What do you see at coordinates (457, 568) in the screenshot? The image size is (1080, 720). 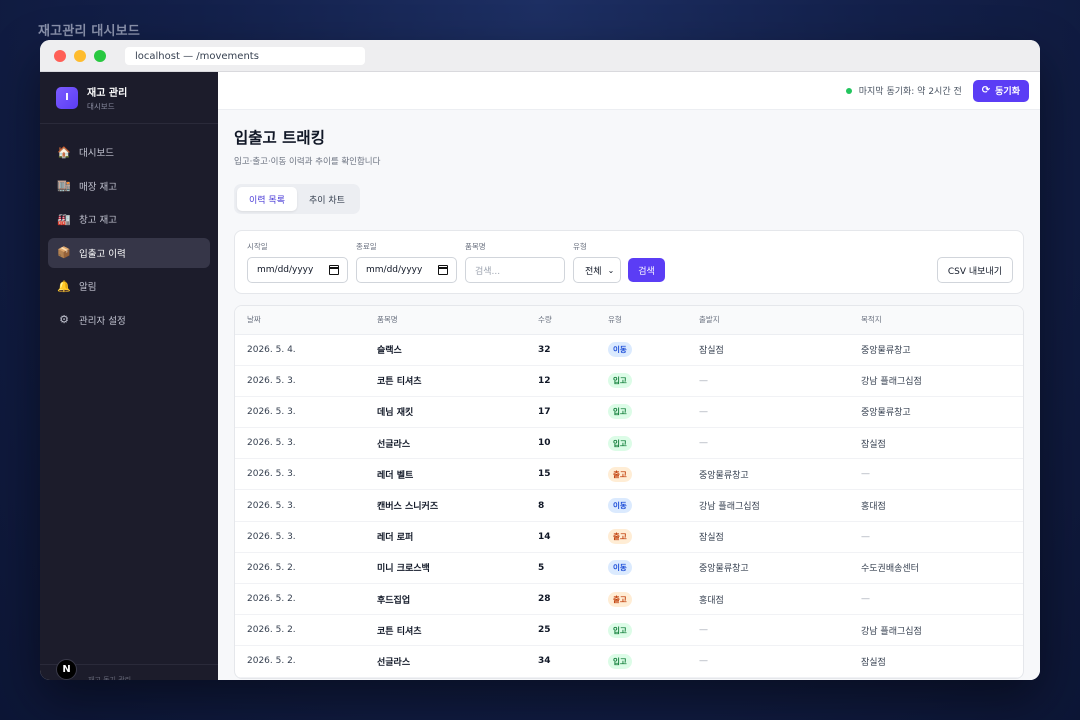 I see `cell-item: 미니 크로스백` at bounding box center [457, 568].